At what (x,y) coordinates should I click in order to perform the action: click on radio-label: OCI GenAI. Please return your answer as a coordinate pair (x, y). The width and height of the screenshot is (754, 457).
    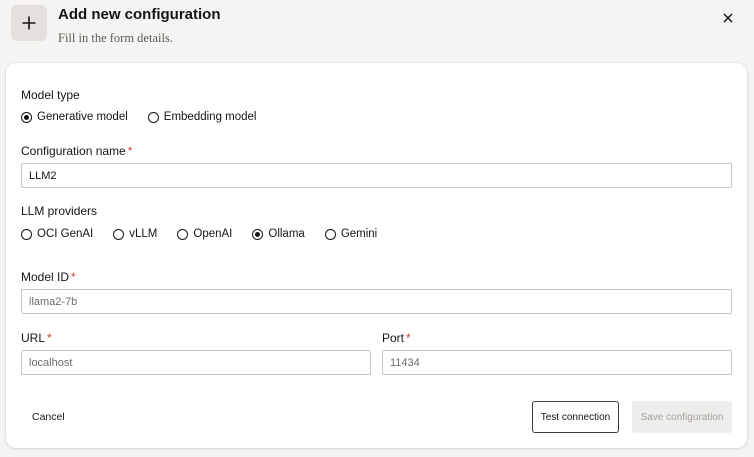
    Looking at the image, I should click on (65, 234).